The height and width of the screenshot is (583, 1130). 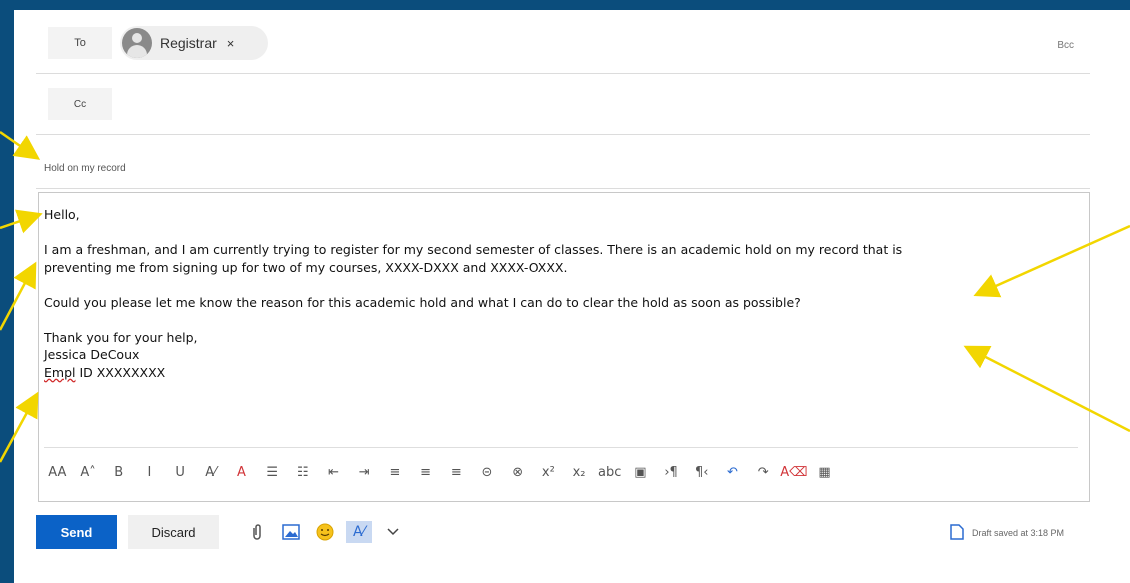 I want to click on increase-indent-icon: ⇥, so click(x=364, y=472).